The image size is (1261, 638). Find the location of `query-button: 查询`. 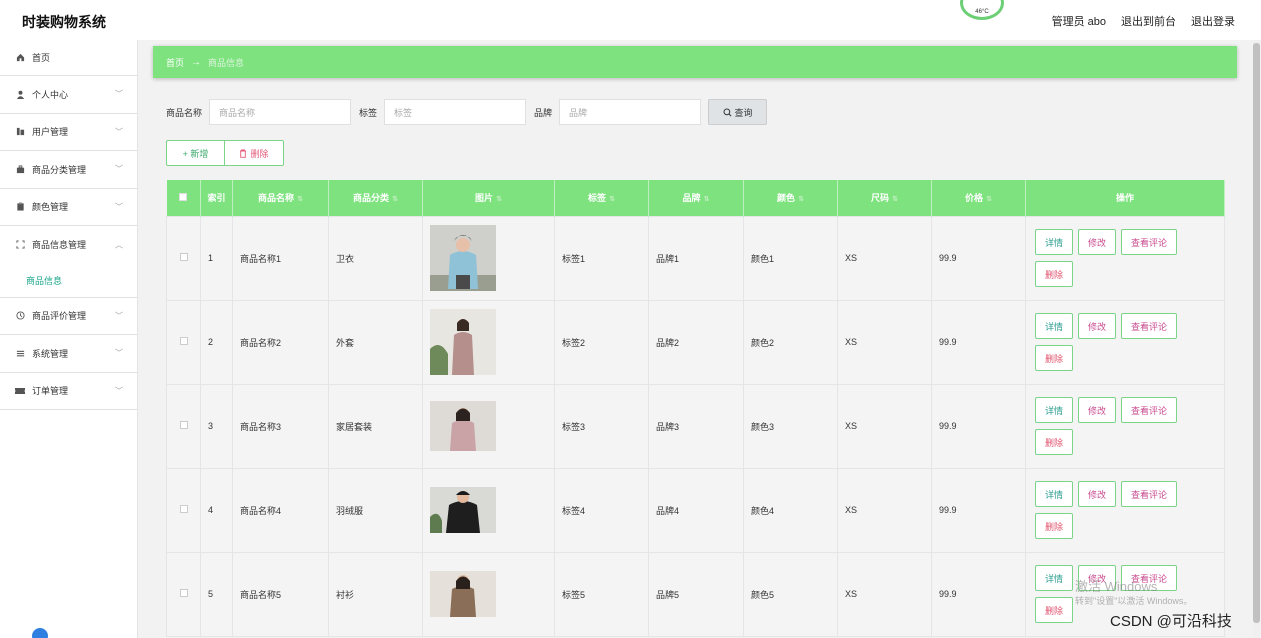

query-button: 查询 is located at coordinates (738, 112).